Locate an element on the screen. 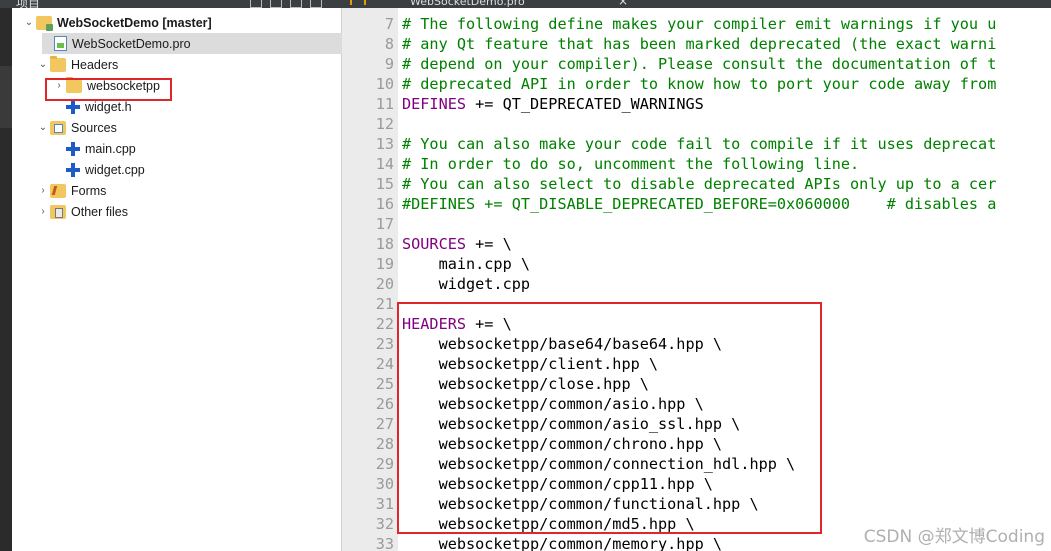 This screenshot has height=551, width=1051. line-number: 21 is located at coordinates (384, 304).